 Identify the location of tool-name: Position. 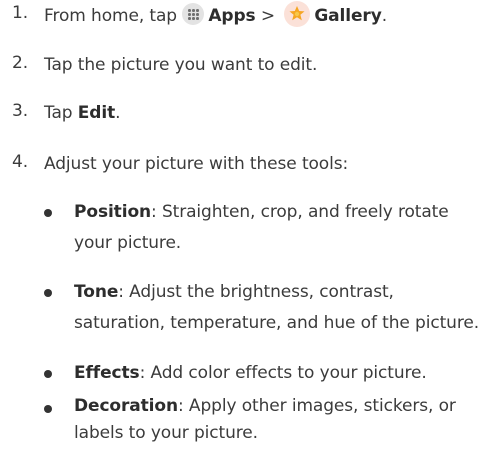
(113, 212).